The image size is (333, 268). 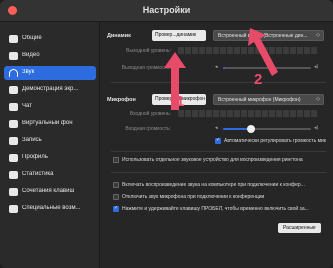 I want to click on microphone-device-select: Встроенный микрофон (Микрофон) ◇, so click(x=268, y=99).